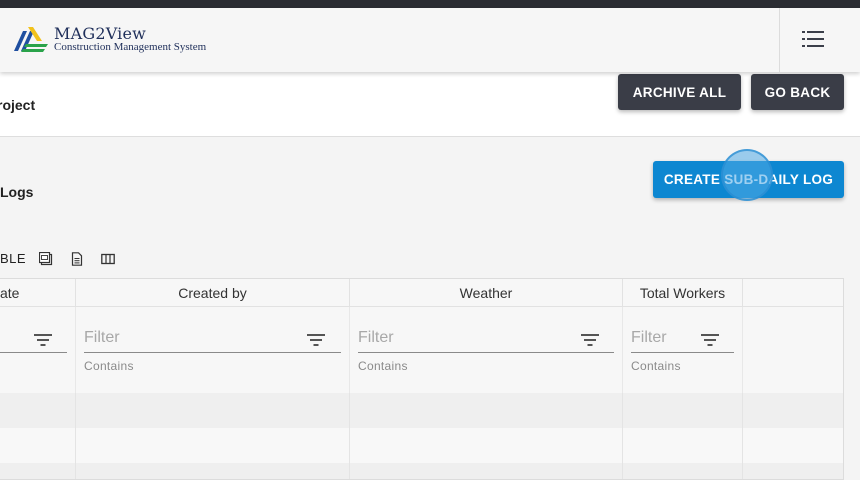 The width and height of the screenshot is (860, 480). What do you see at coordinates (486, 293) in the screenshot?
I see `column-header-weather: Weather` at bounding box center [486, 293].